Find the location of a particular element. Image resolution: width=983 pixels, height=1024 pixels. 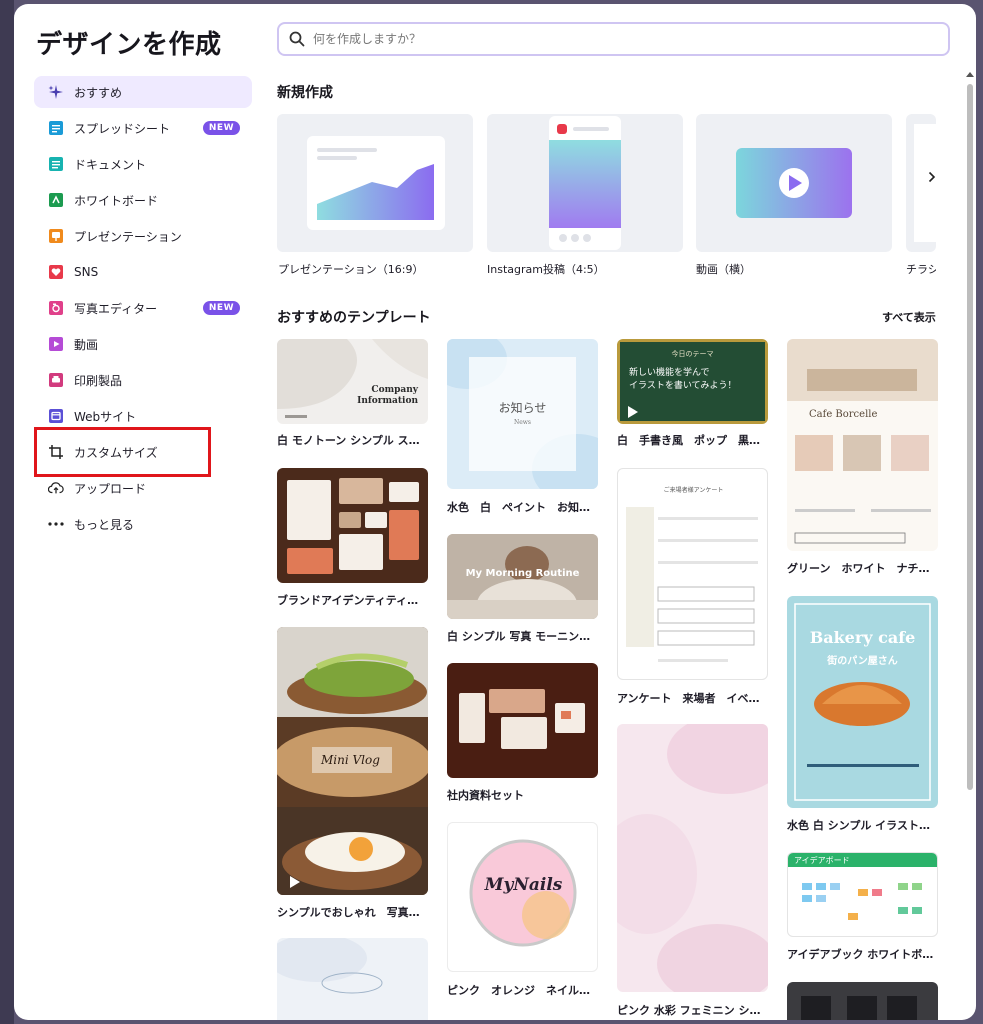

sidebar-item-spreadsheet: スプレッドシート NEW is located at coordinates (143, 128).